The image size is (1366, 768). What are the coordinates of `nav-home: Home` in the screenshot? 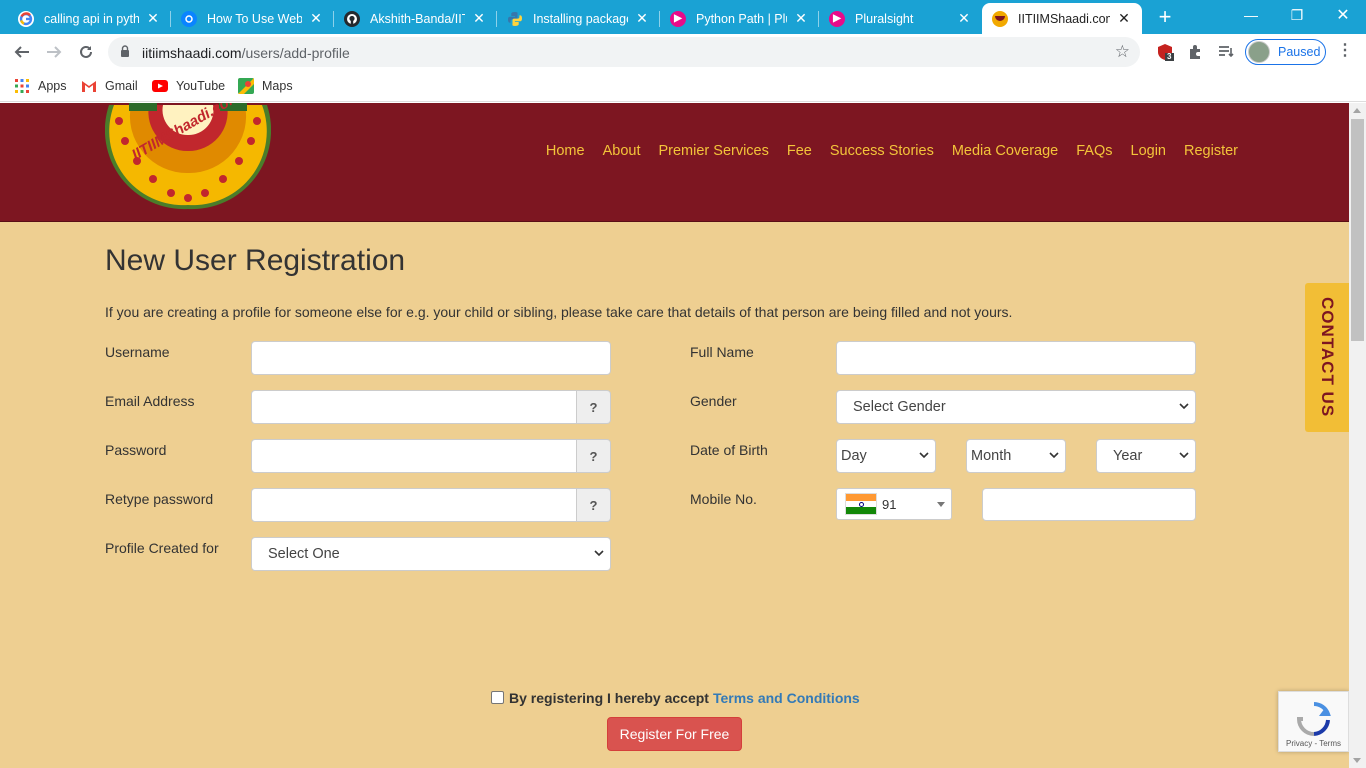 It's located at (565, 151).